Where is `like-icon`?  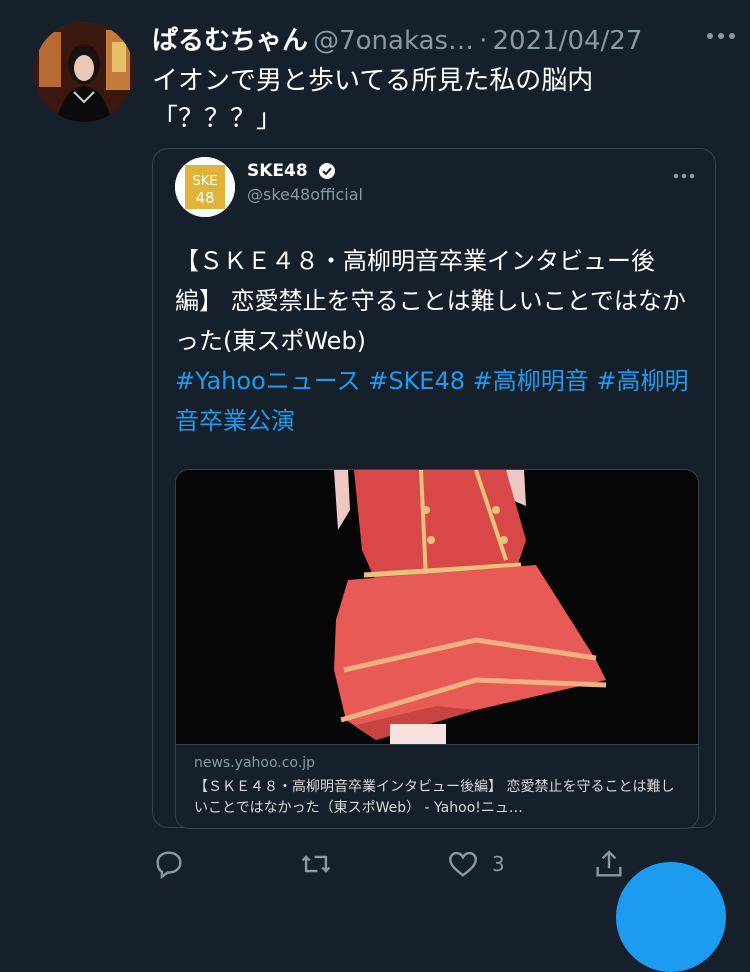 like-icon is located at coordinates (463, 864).